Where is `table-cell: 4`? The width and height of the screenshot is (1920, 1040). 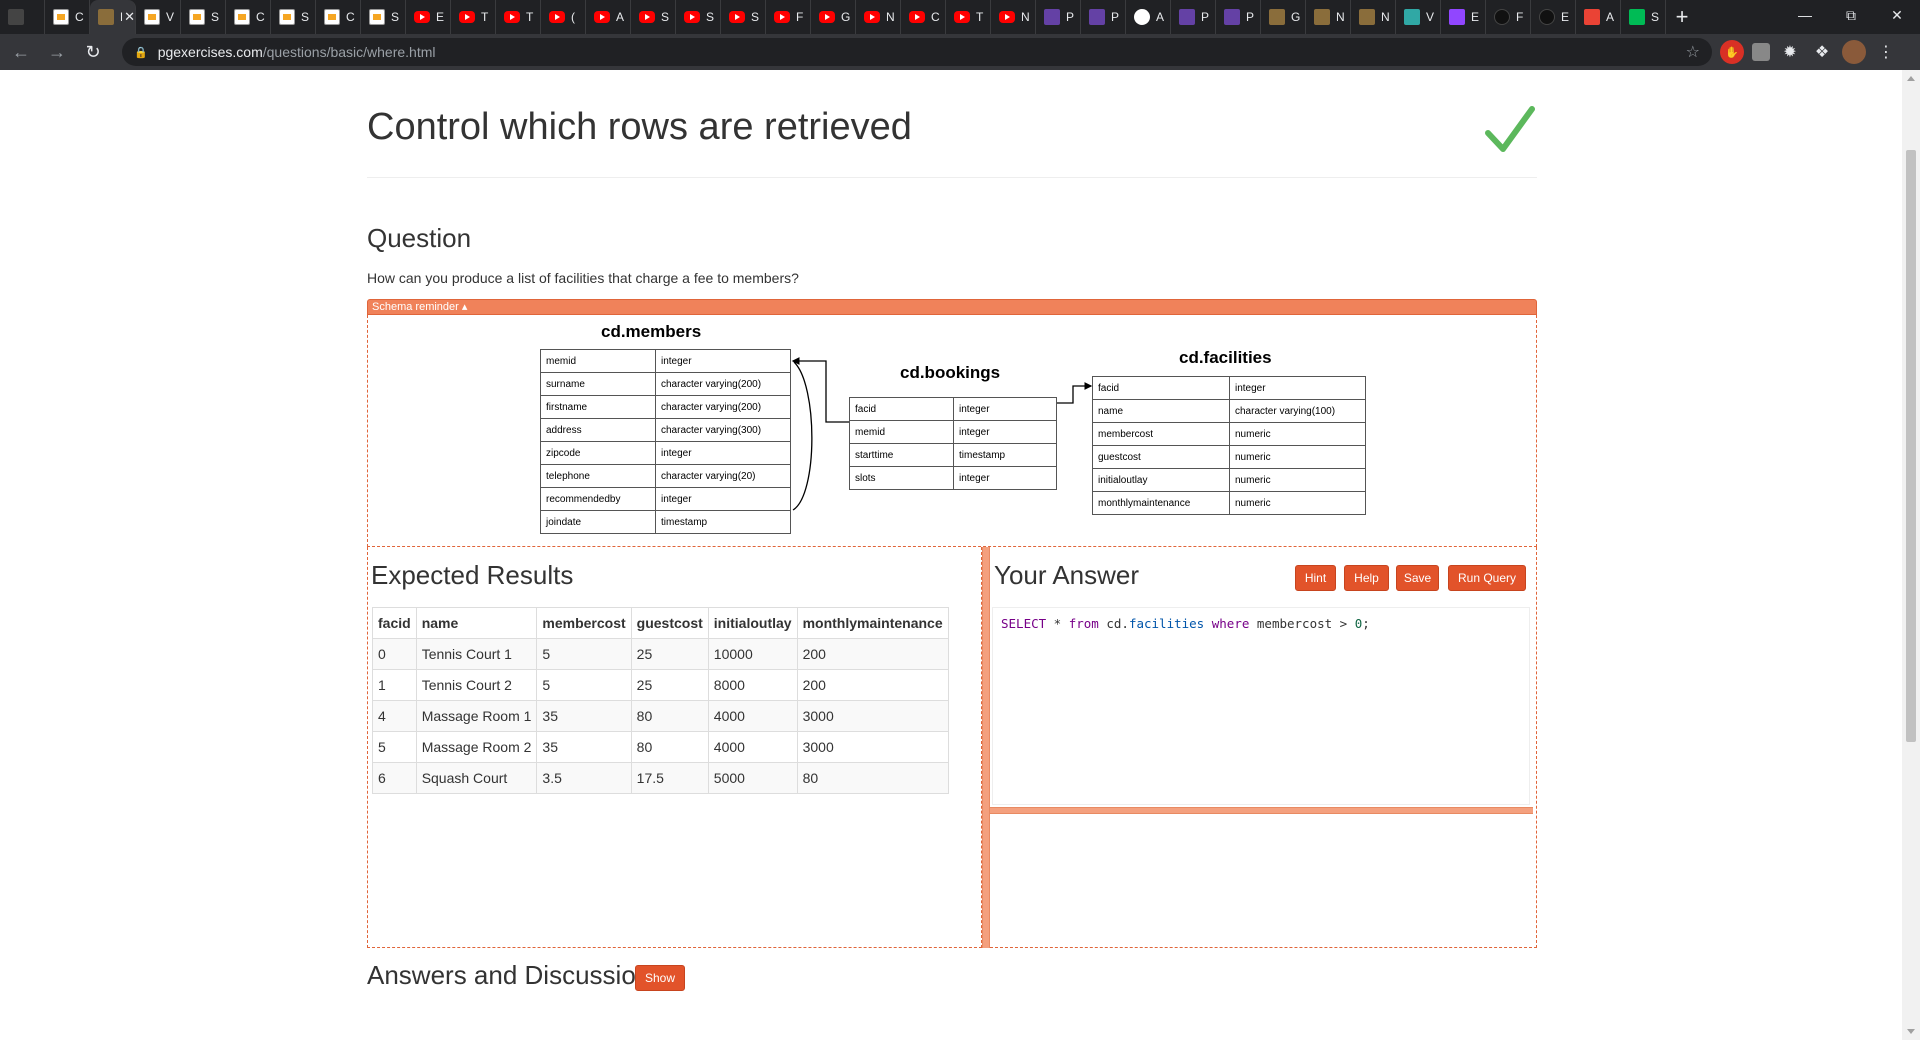
table-cell: 4 is located at coordinates (394, 716).